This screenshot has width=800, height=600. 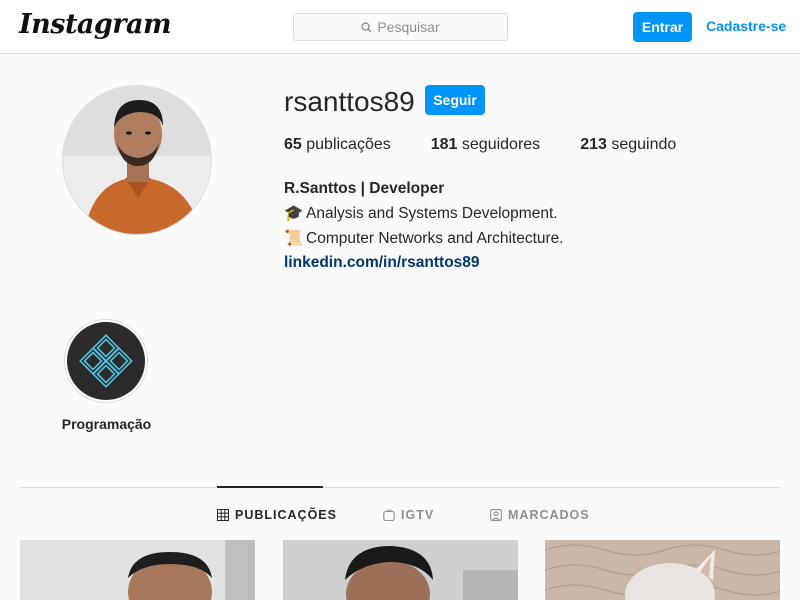 What do you see at coordinates (294, 213) in the screenshot?
I see `graduate-icon: 🎓` at bounding box center [294, 213].